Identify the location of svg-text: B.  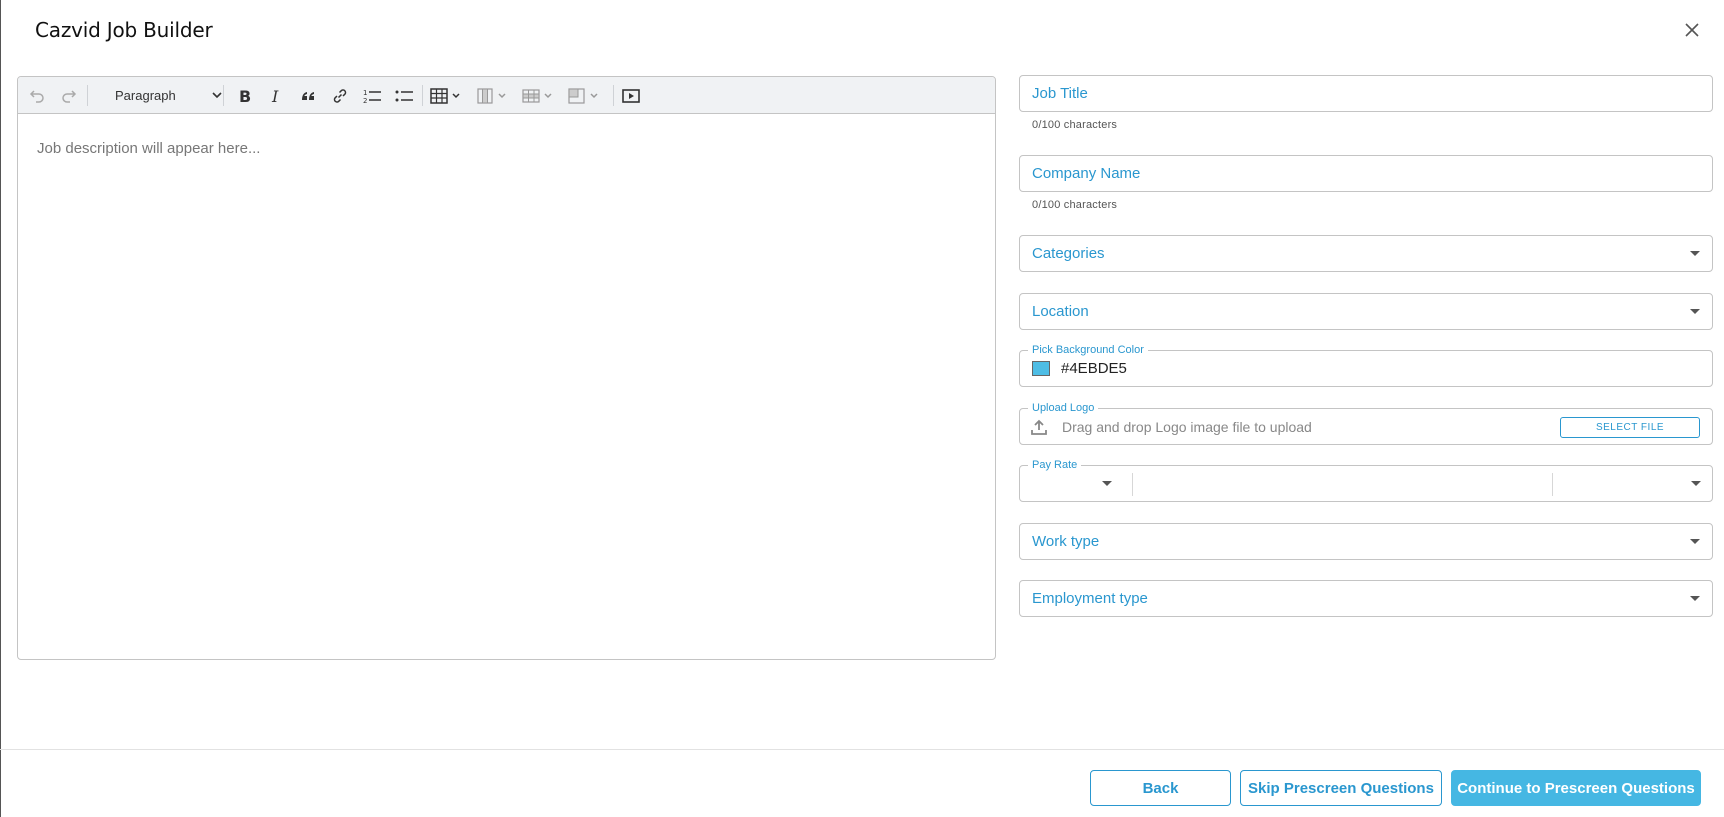
(245, 96).